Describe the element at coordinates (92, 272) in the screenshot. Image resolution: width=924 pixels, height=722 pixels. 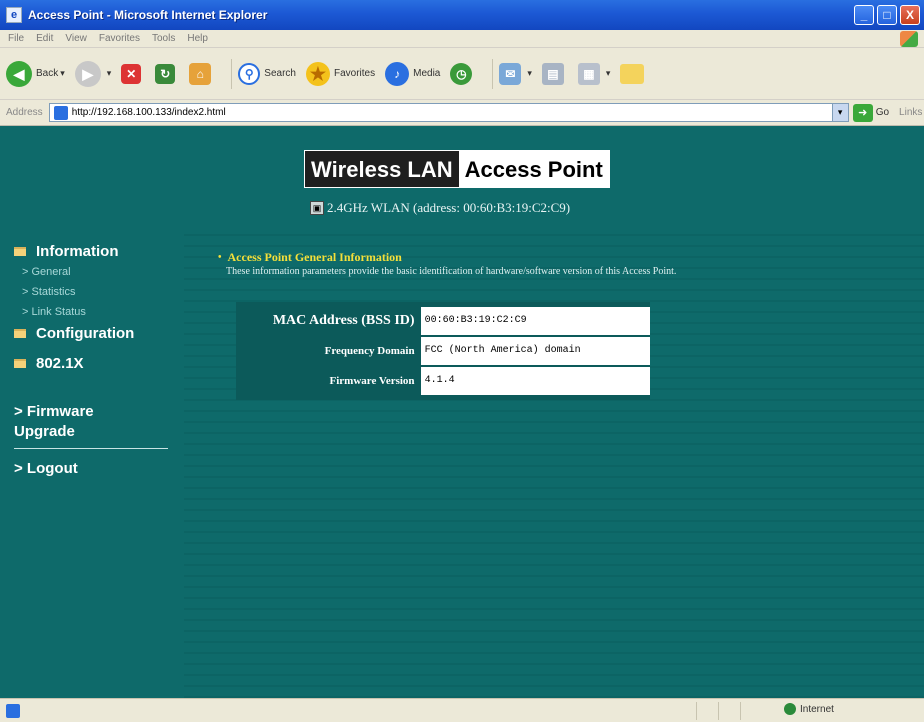
I see `sidebar-subitem-general: > General` at that location.